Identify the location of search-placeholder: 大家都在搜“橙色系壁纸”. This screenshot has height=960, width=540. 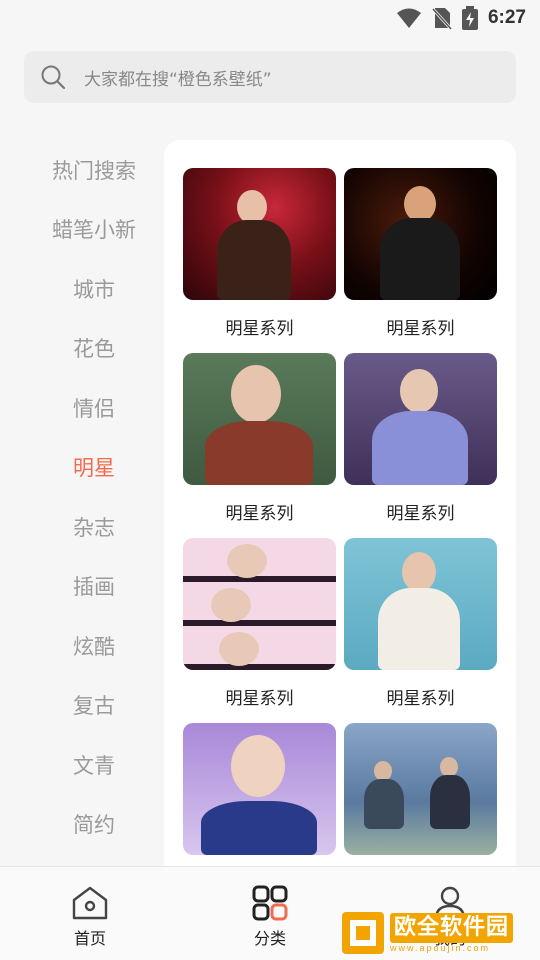
(178, 79).